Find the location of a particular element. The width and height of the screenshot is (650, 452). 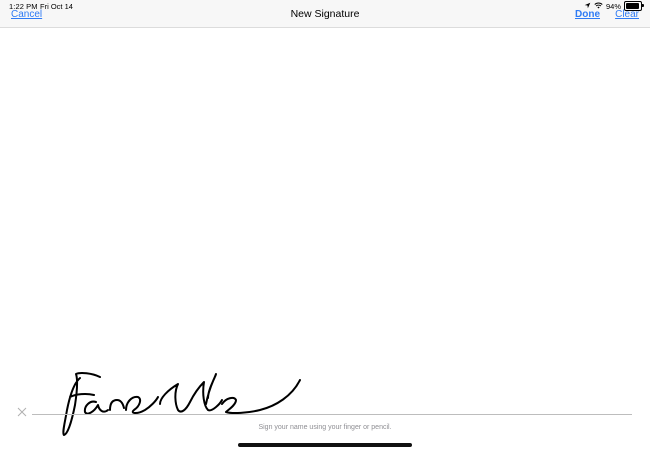

signature-drawing is located at coordinates (181, 404).